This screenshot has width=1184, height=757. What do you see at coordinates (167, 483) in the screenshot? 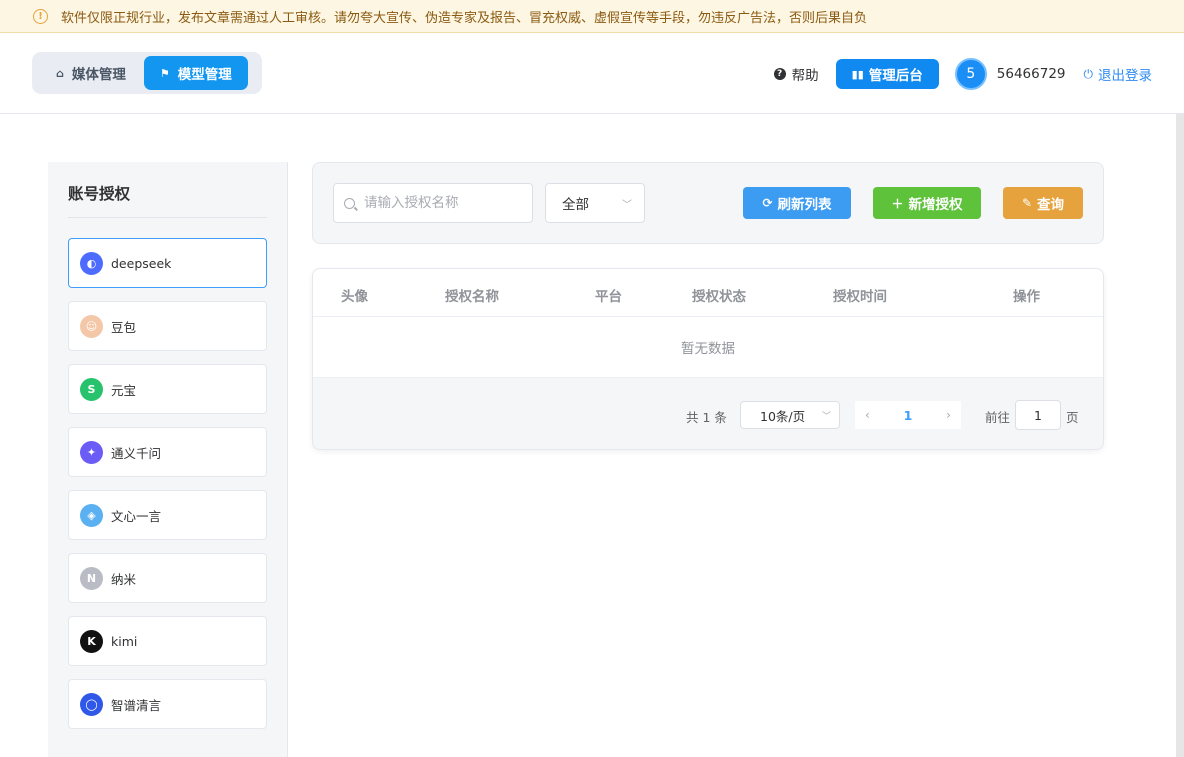
I see `account-list: ◐ deepseek ☺ 豆包 S 元宝 ✦ 通义千问 ◈ 文心一言 N 纳米 Kkimi ◯ 智谱清言` at bounding box center [167, 483].